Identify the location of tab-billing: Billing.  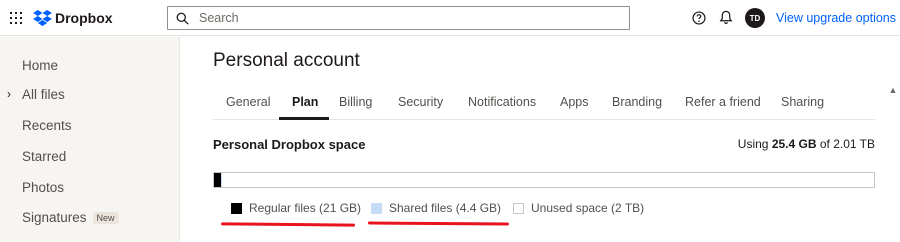
(355, 102).